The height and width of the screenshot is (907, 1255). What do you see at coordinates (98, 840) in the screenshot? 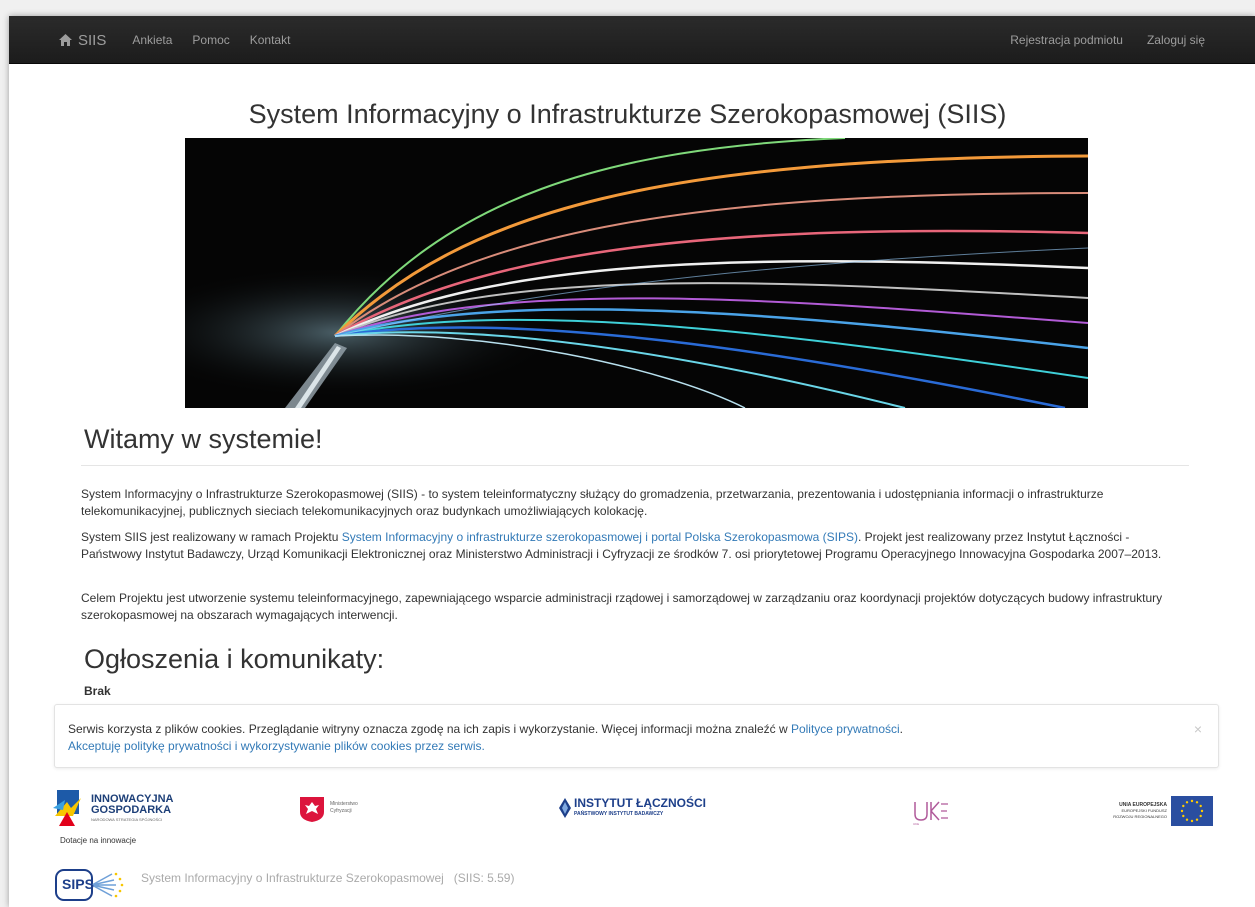
I see `ig-caption: Dotacje na innowacje` at bounding box center [98, 840].